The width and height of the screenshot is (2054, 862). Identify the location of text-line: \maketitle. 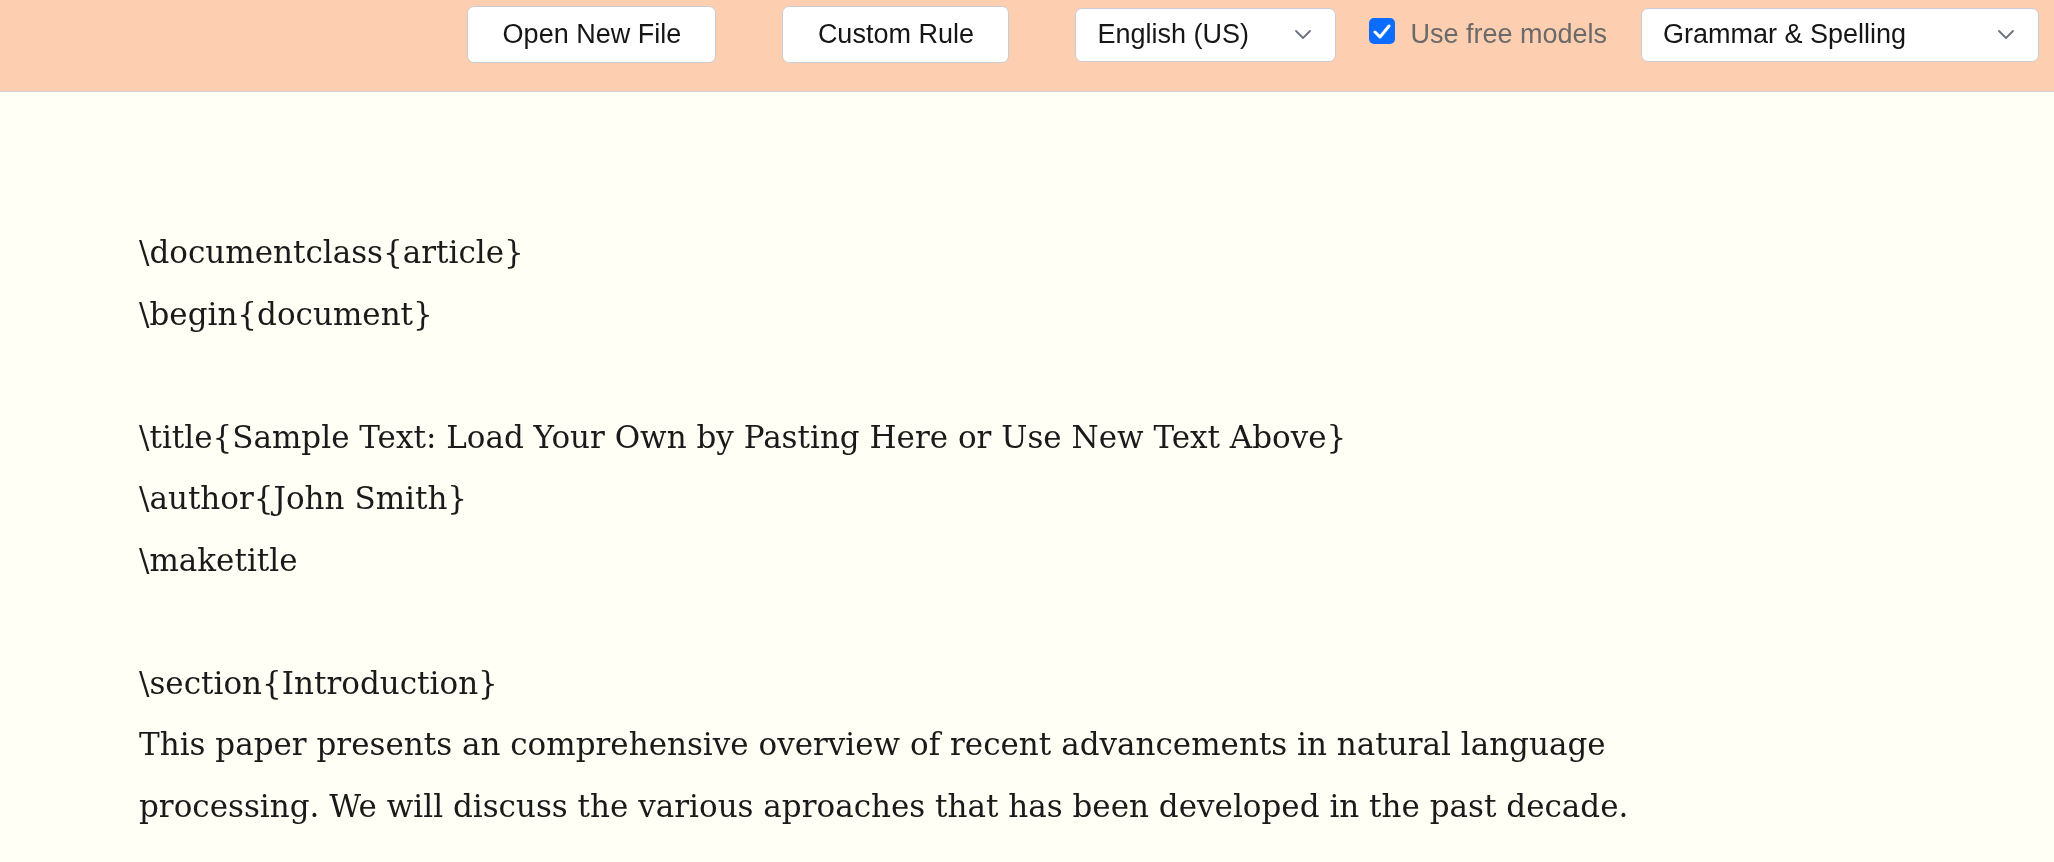
(218, 560).